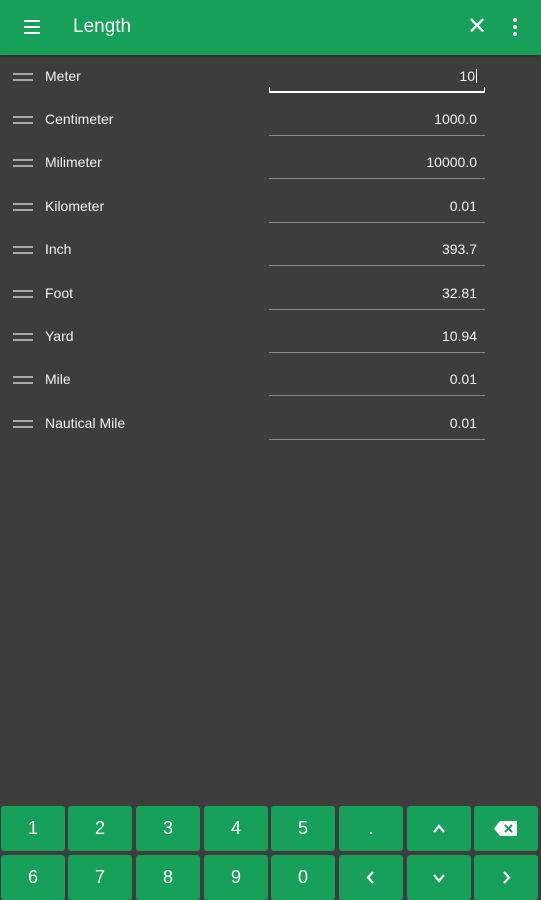 The image size is (541, 900). I want to click on page-title: Length, so click(102, 26).